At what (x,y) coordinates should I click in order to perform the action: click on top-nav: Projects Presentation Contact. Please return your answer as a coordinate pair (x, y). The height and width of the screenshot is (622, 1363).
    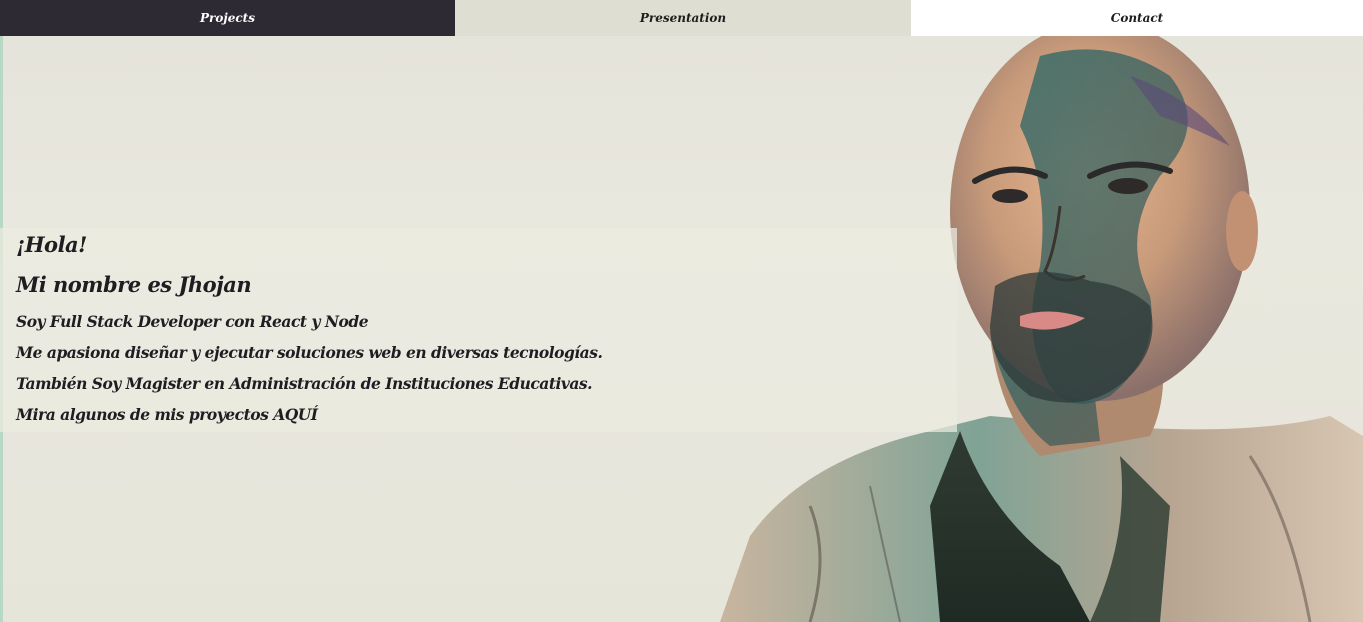
    Looking at the image, I should click on (681, 18).